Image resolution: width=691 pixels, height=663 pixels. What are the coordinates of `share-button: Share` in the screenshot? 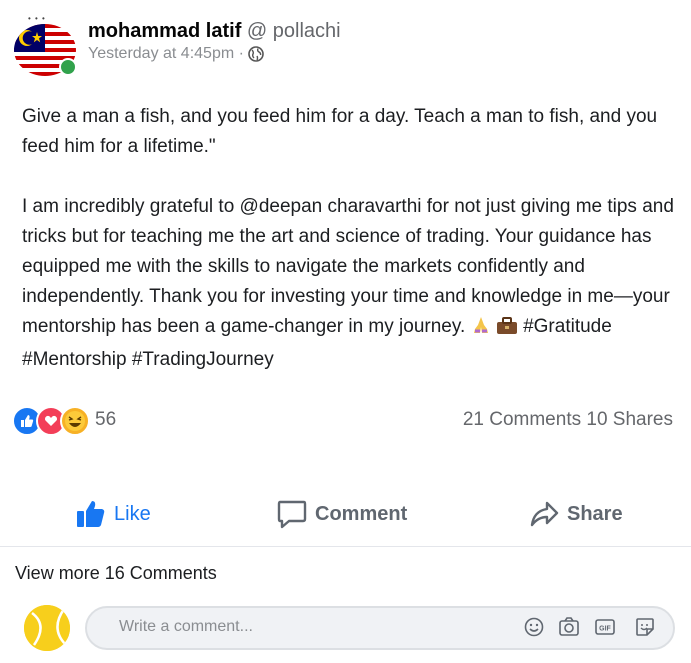 It's located at (576, 514).